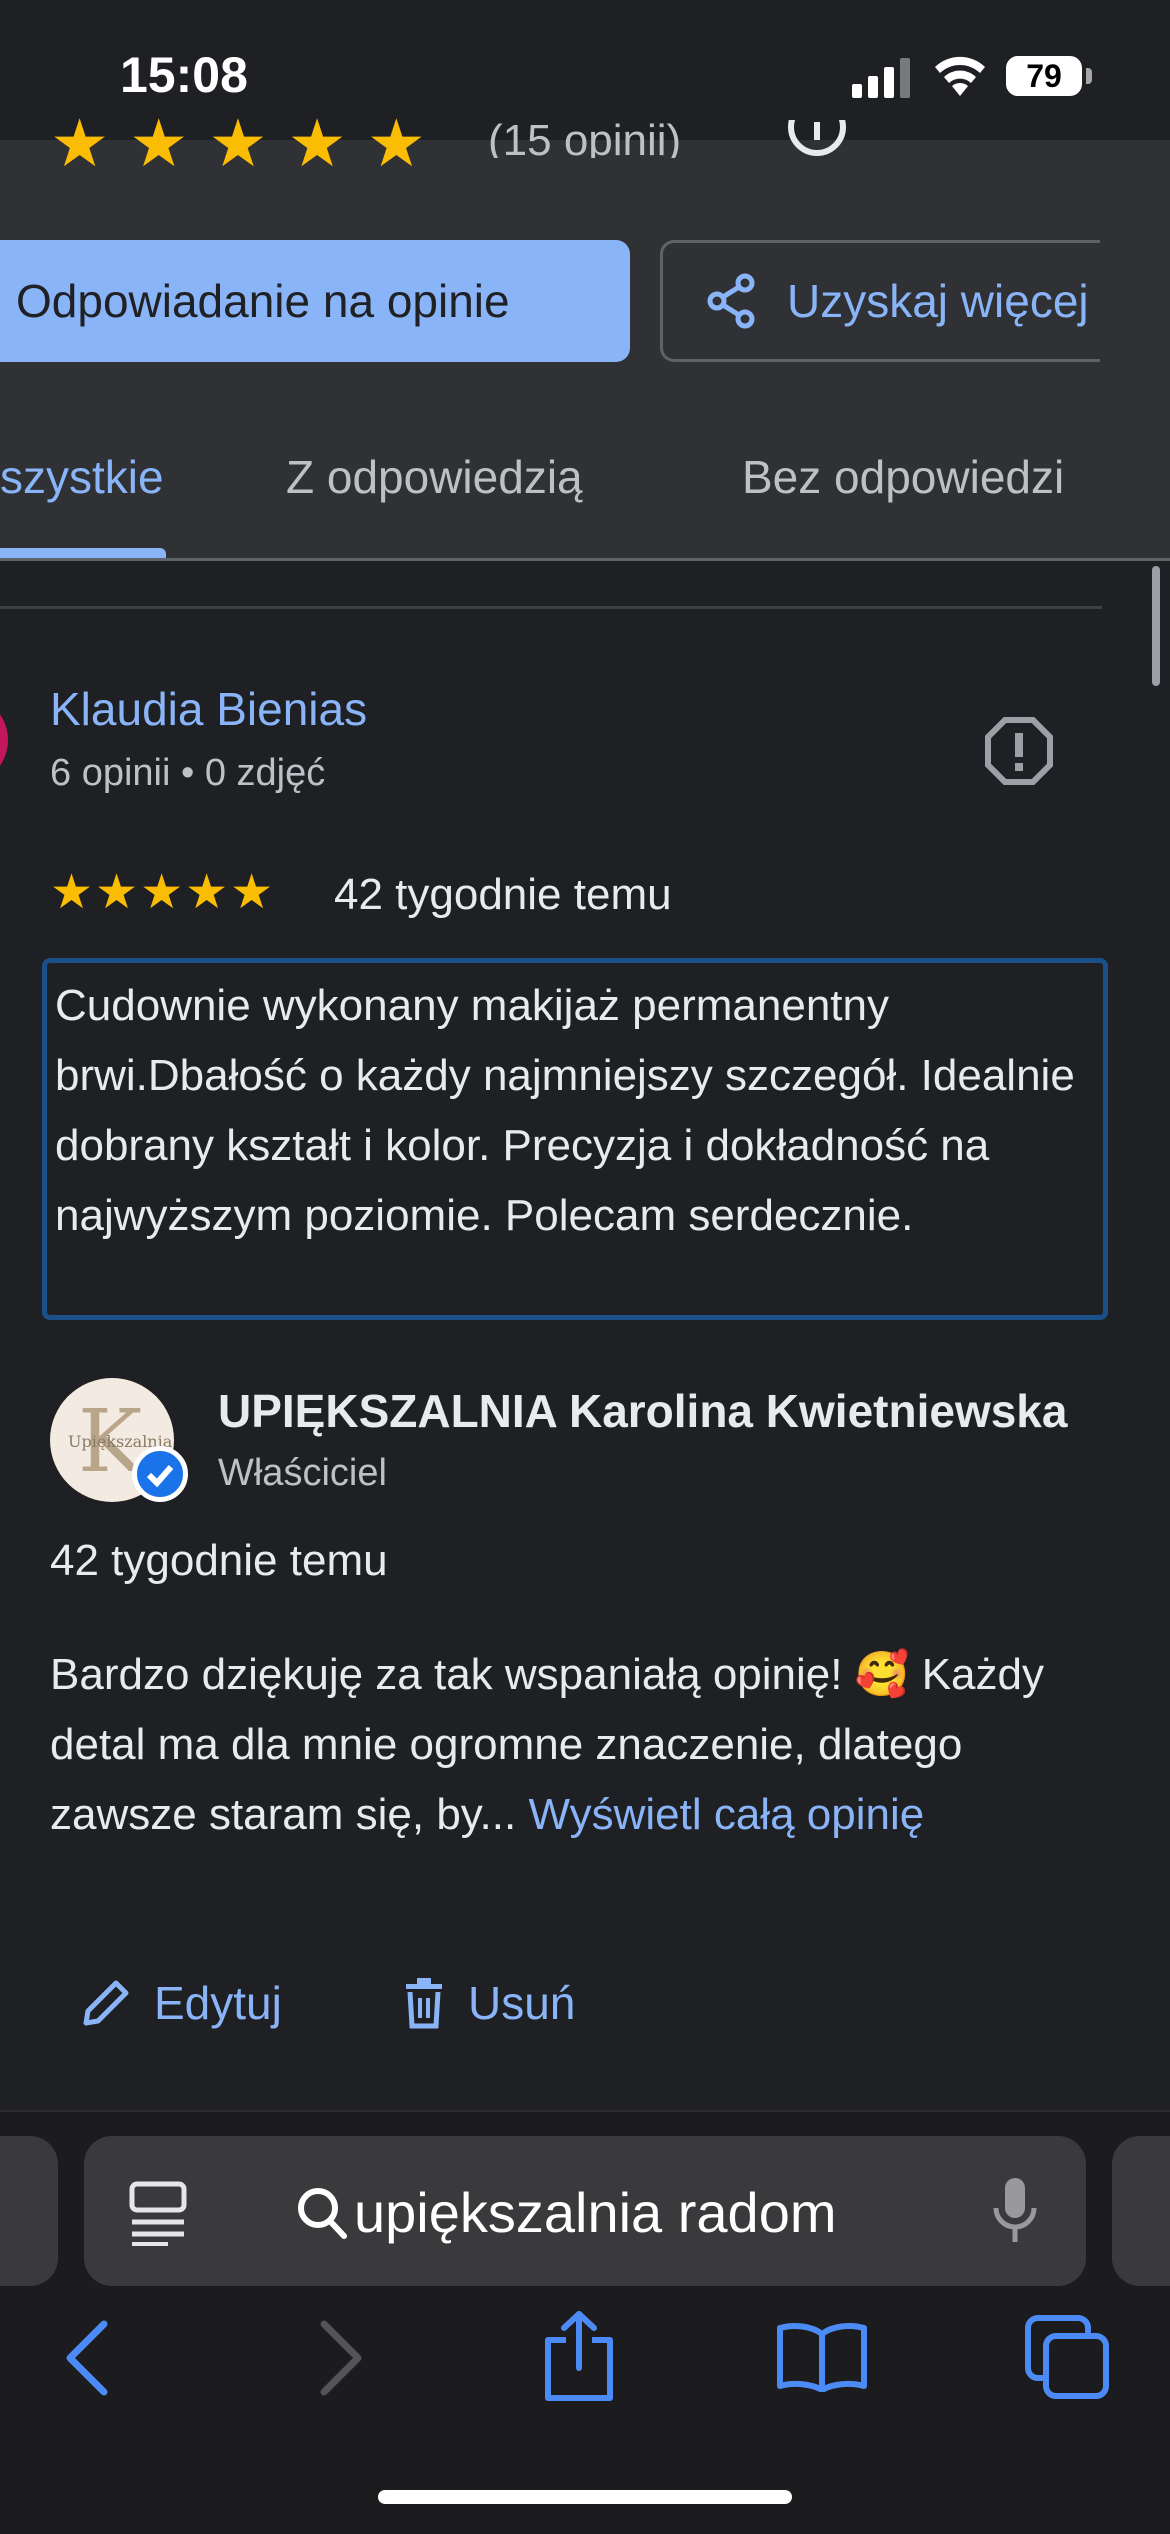  What do you see at coordinates (817, 139) in the screenshot?
I see `info-icon` at bounding box center [817, 139].